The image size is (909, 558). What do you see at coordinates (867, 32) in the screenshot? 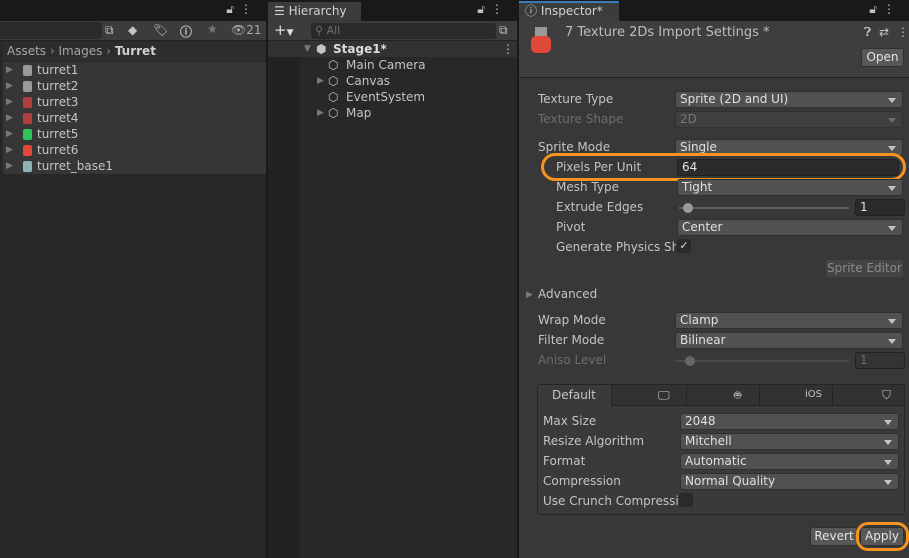
I see `help-icon: ❓︎` at bounding box center [867, 32].